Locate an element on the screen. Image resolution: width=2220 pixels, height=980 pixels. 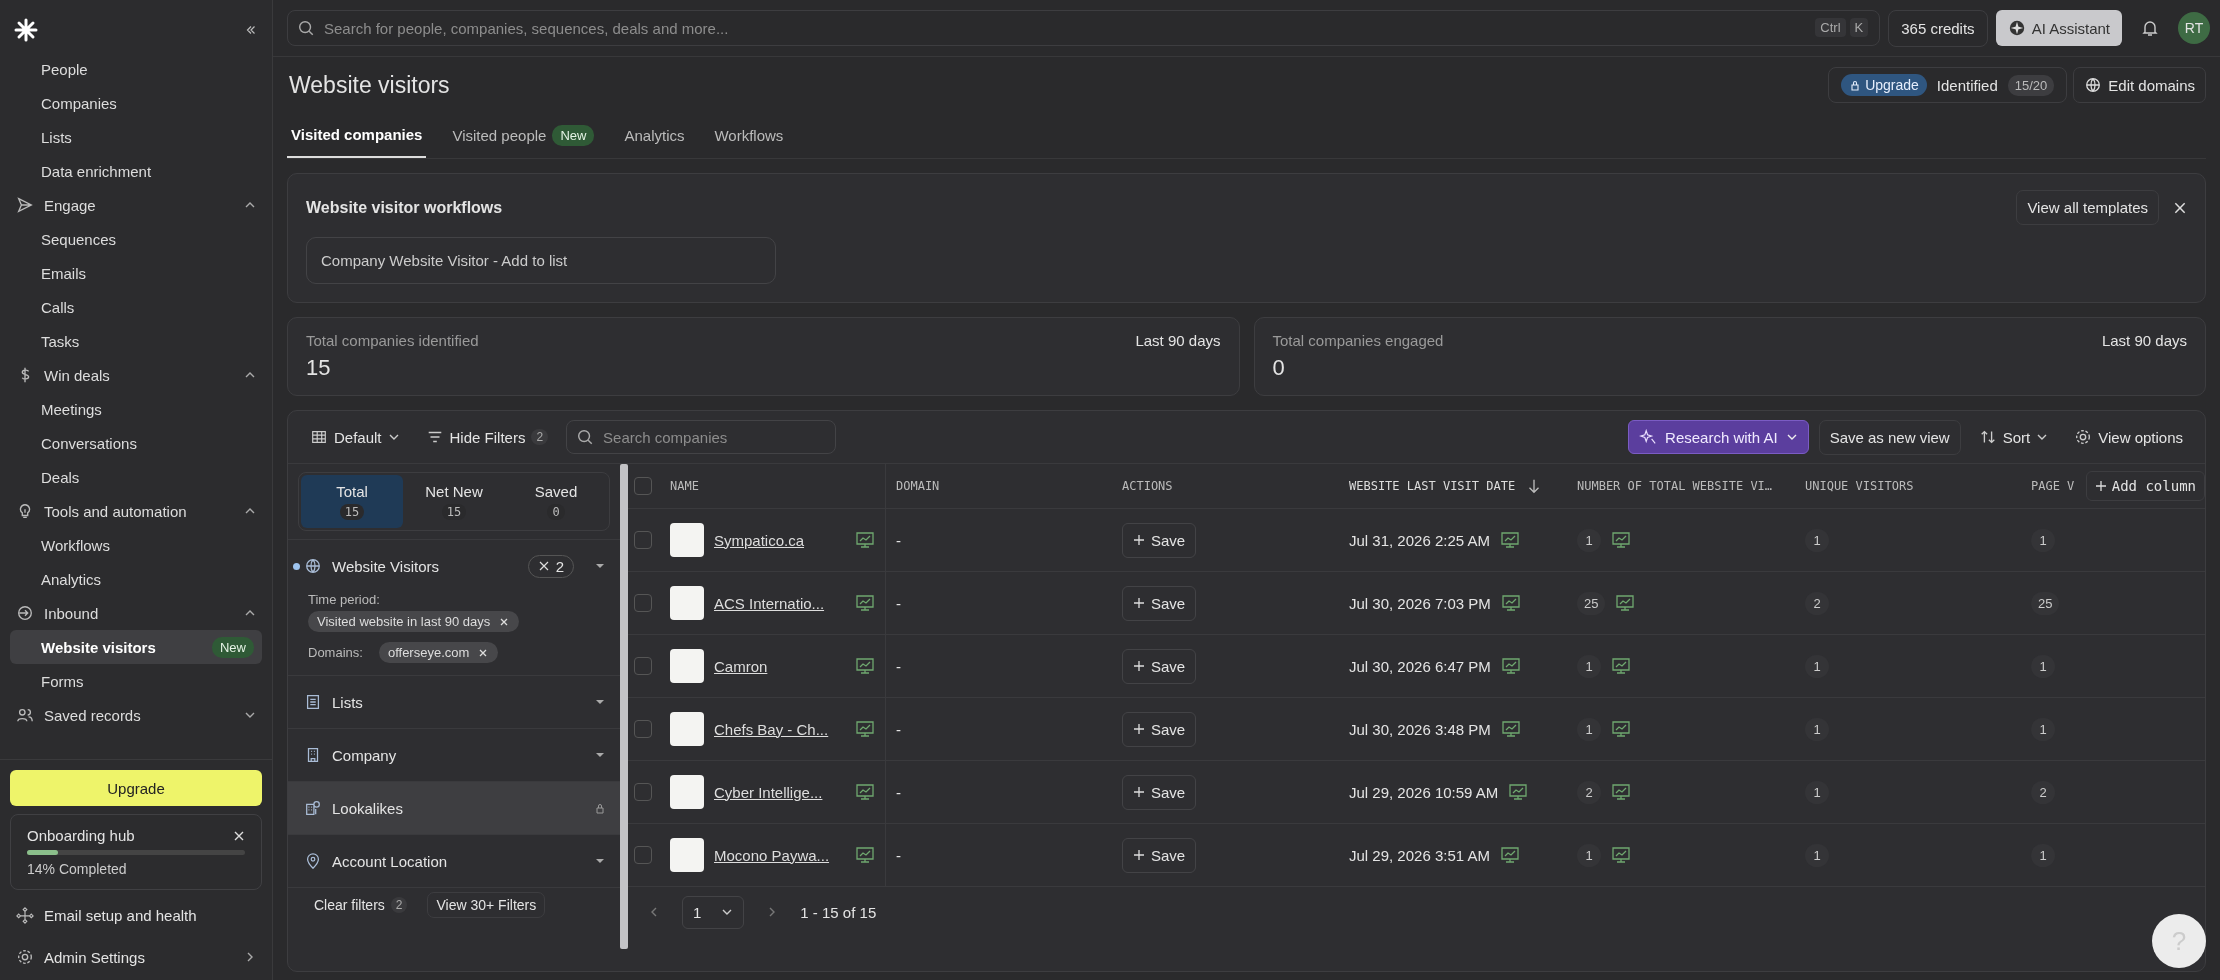
tab: Analytics is located at coordinates (654, 135).